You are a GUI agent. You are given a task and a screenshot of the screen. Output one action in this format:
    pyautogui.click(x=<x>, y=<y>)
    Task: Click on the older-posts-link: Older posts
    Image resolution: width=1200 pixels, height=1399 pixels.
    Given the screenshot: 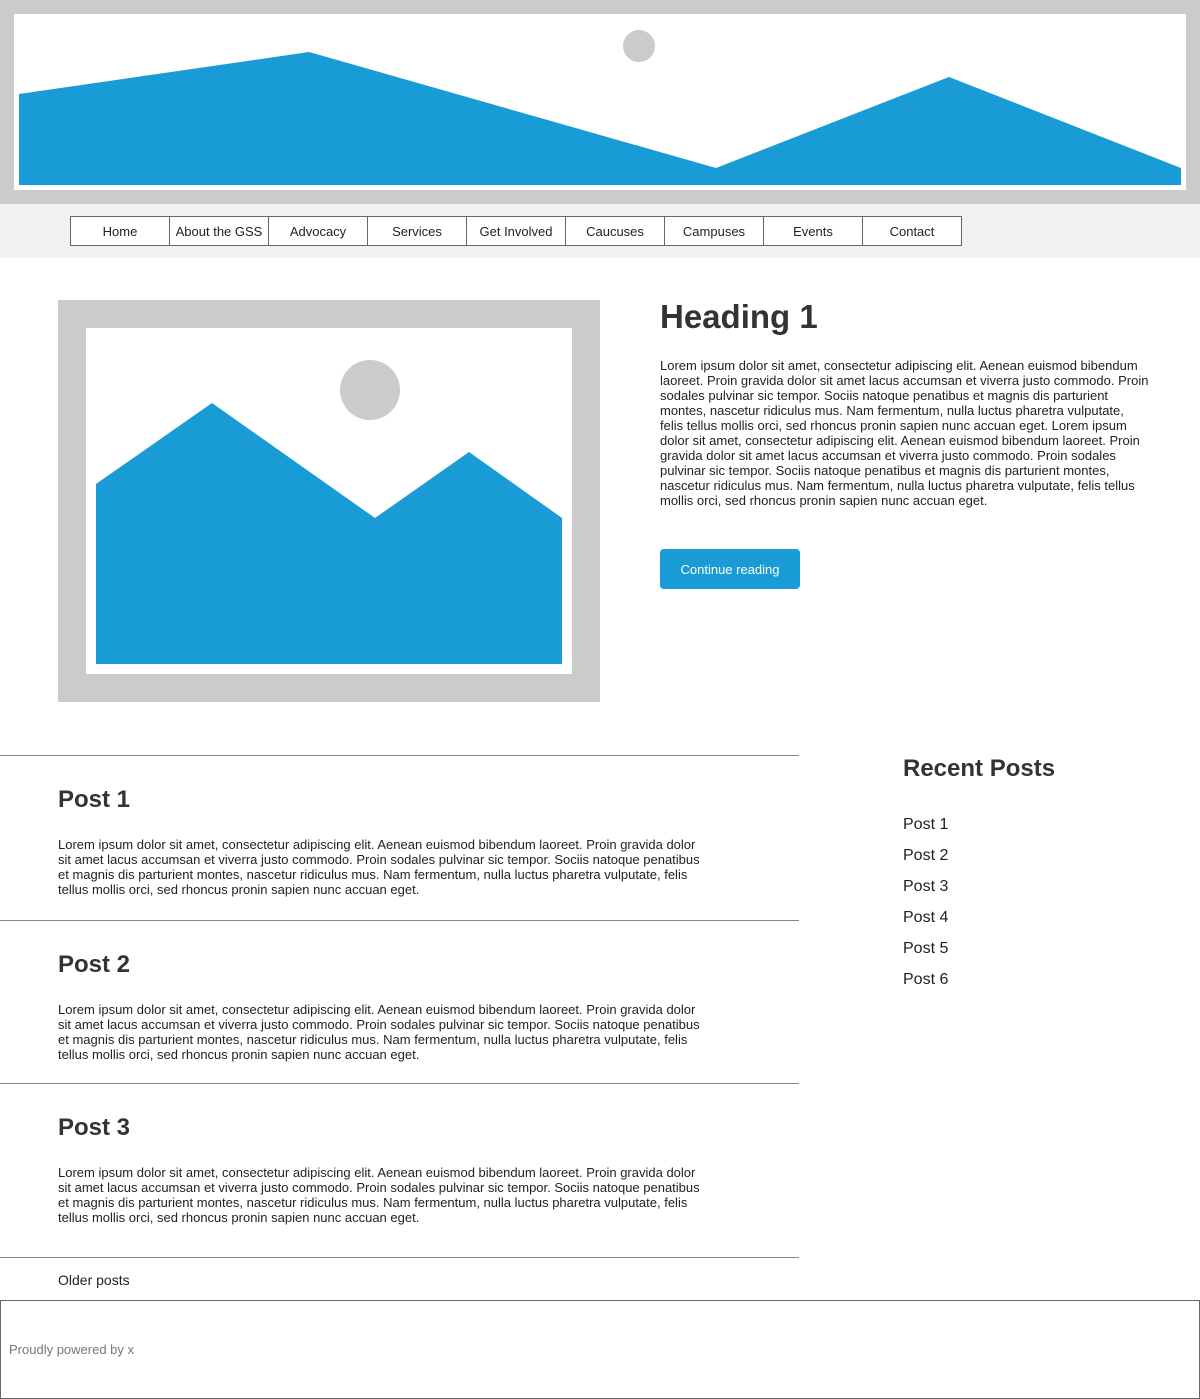 What is the action you would take?
    pyautogui.click(x=94, y=1280)
    